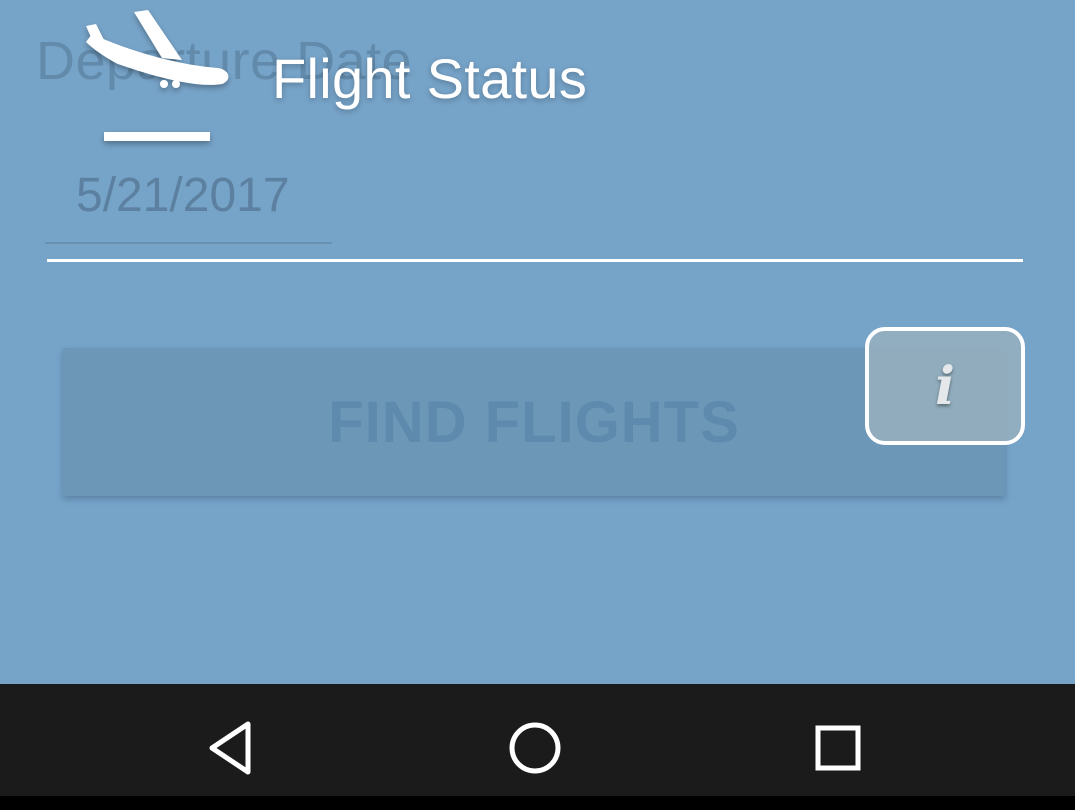 The width and height of the screenshot is (1075, 810). I want to click on info-icon: i, so click(945, 386).